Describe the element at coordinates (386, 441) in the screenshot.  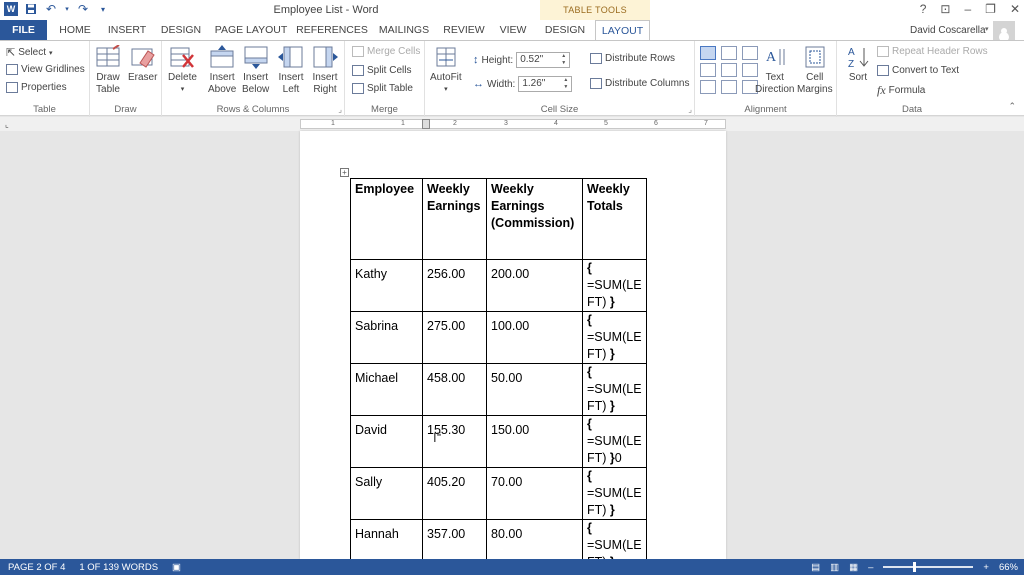
I see `cell-employee: David` at that location.